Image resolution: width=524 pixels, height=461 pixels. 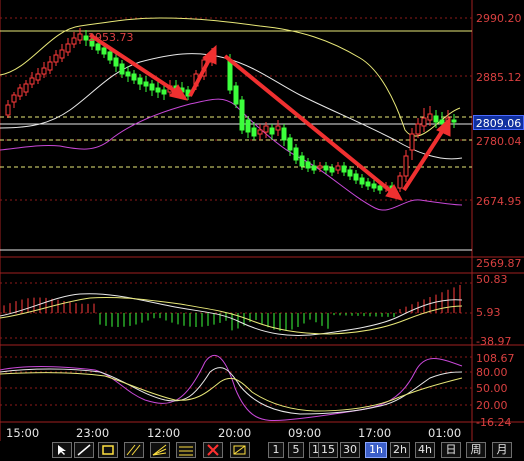 I want to click on kdj-label: 50.00, so click(x=492, y=388).